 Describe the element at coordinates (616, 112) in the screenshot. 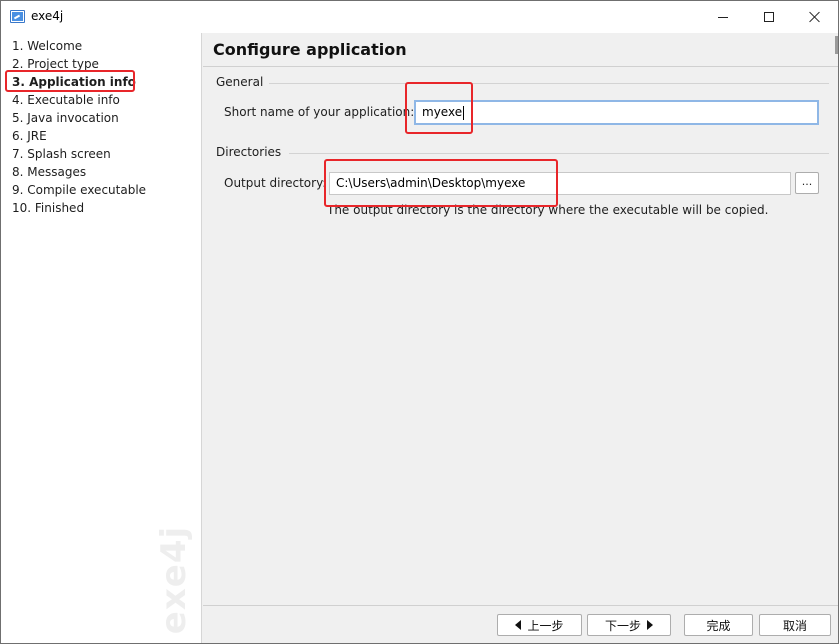

I see `short-name-input: myexe` at that location.